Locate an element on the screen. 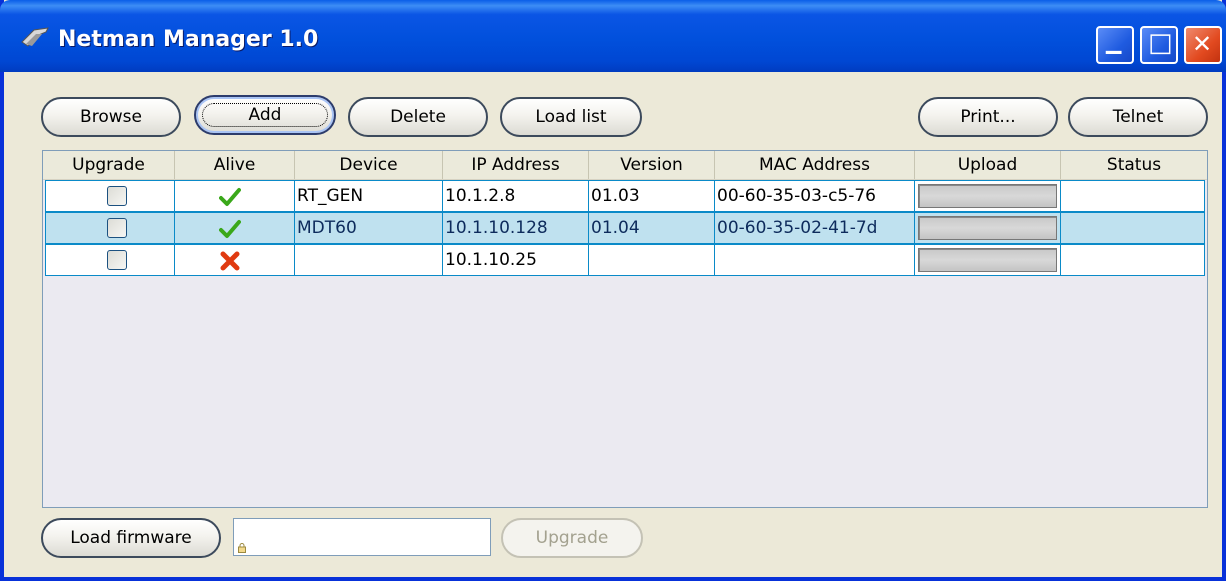 This screenshot has width=1226, height=581. column-header-upload: Upload is located at coordinates (988, 165).